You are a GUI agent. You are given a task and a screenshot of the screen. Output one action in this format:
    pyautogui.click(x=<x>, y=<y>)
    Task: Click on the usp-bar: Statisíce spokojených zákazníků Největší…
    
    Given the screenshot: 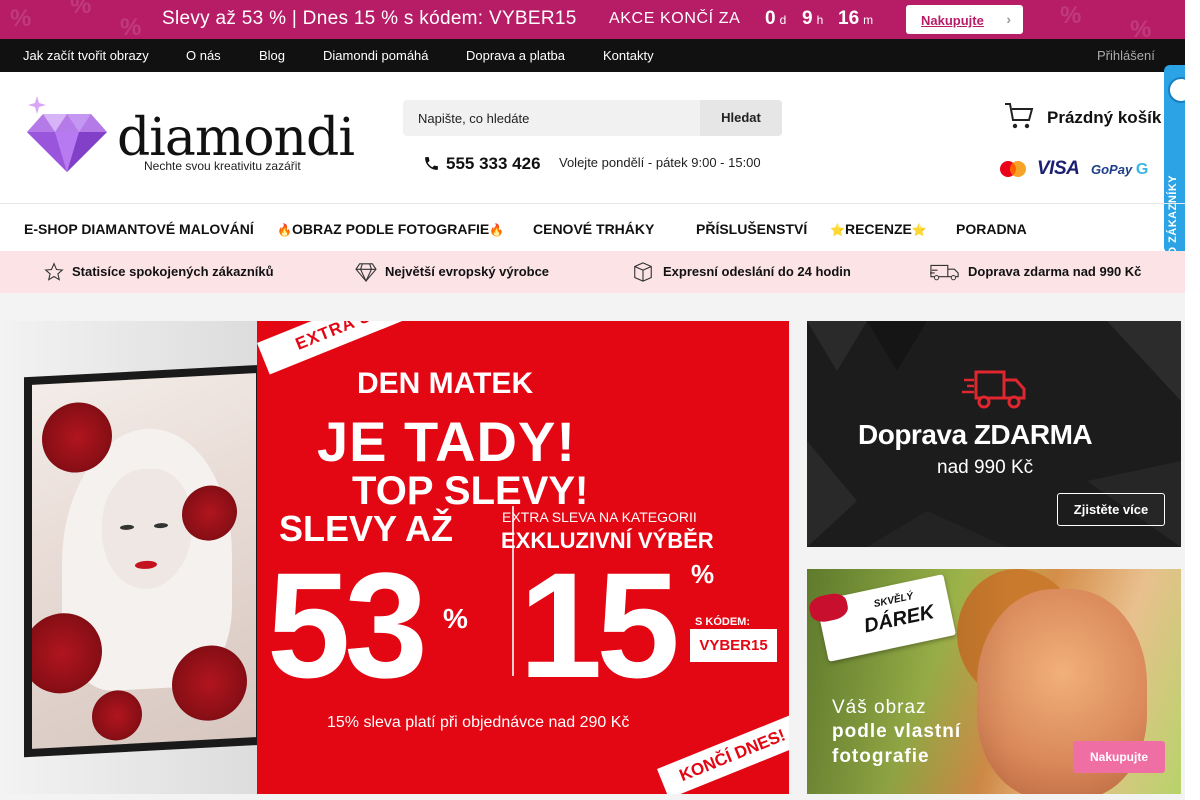 What is the action you would take?
    pyautogui.click(x=592, y=272)
    